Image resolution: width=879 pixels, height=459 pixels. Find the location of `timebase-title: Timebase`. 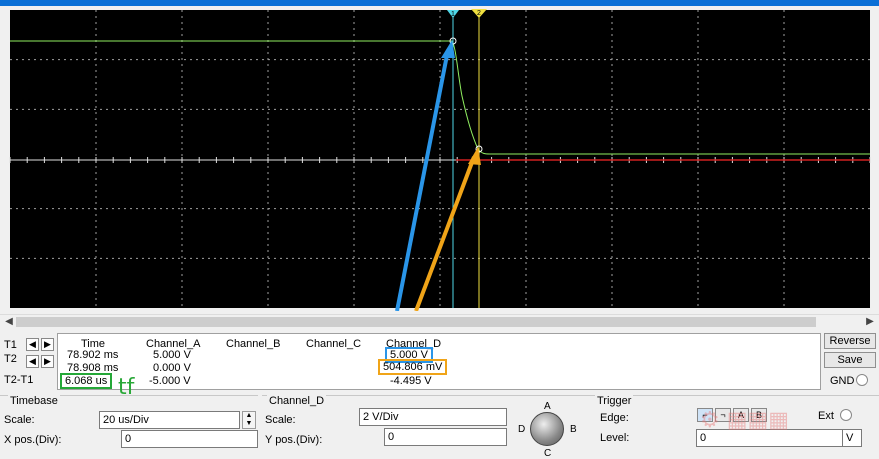

timebase-title: Timebase is located at coordinates (34, 401).